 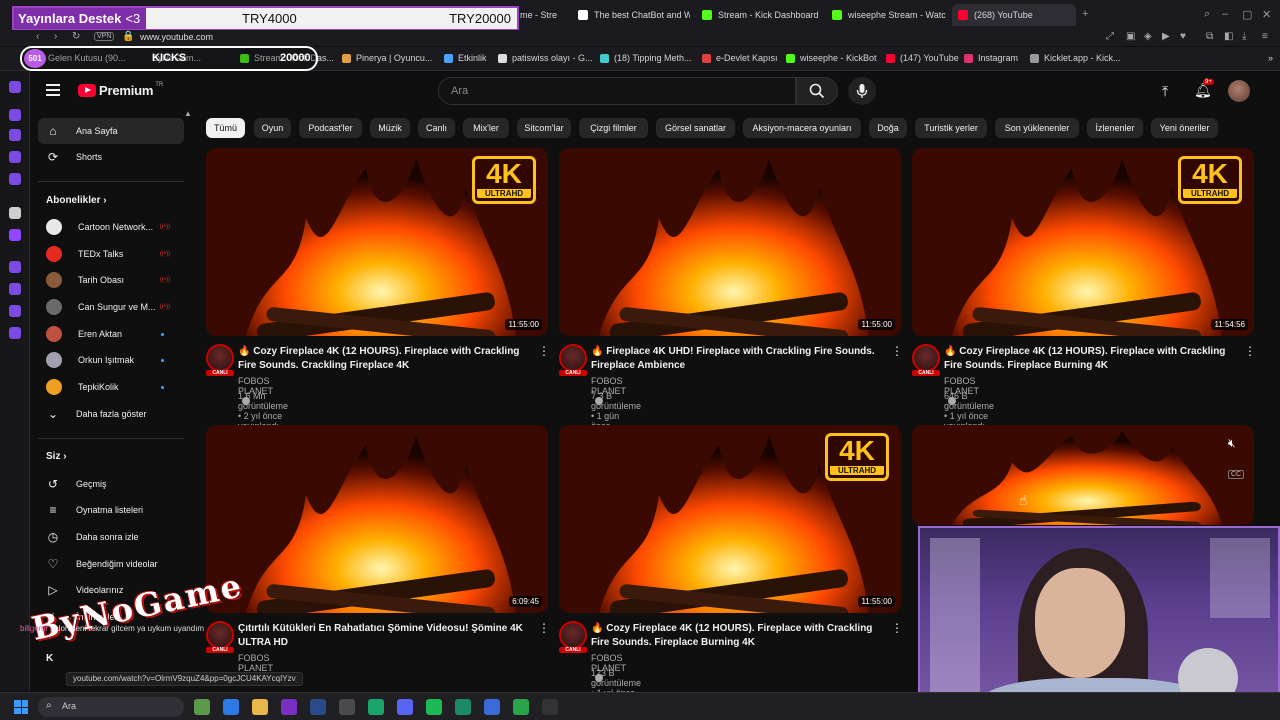 I want to click on shield-icon: ◈, so click(x=1148, y=36).